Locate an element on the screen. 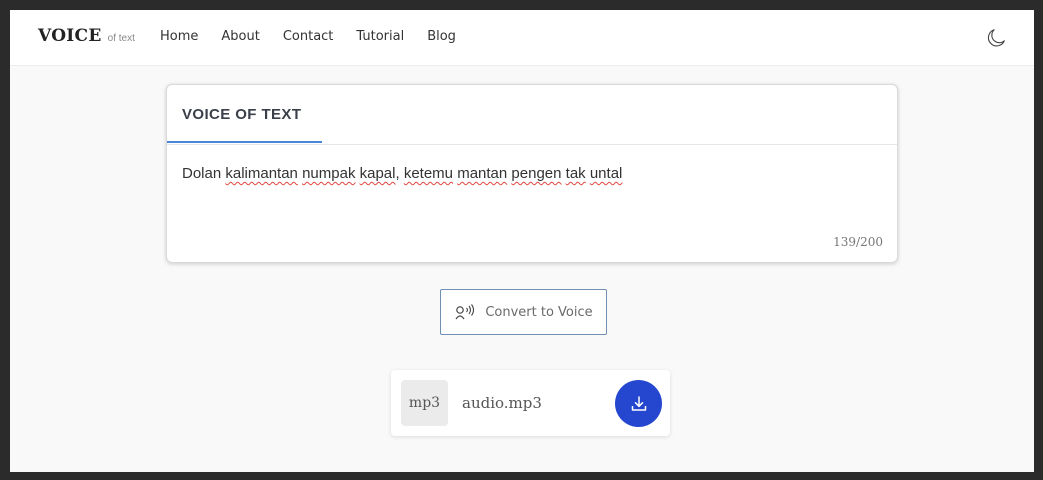  nav-item-home: Home is located at coordinates (179, 36).